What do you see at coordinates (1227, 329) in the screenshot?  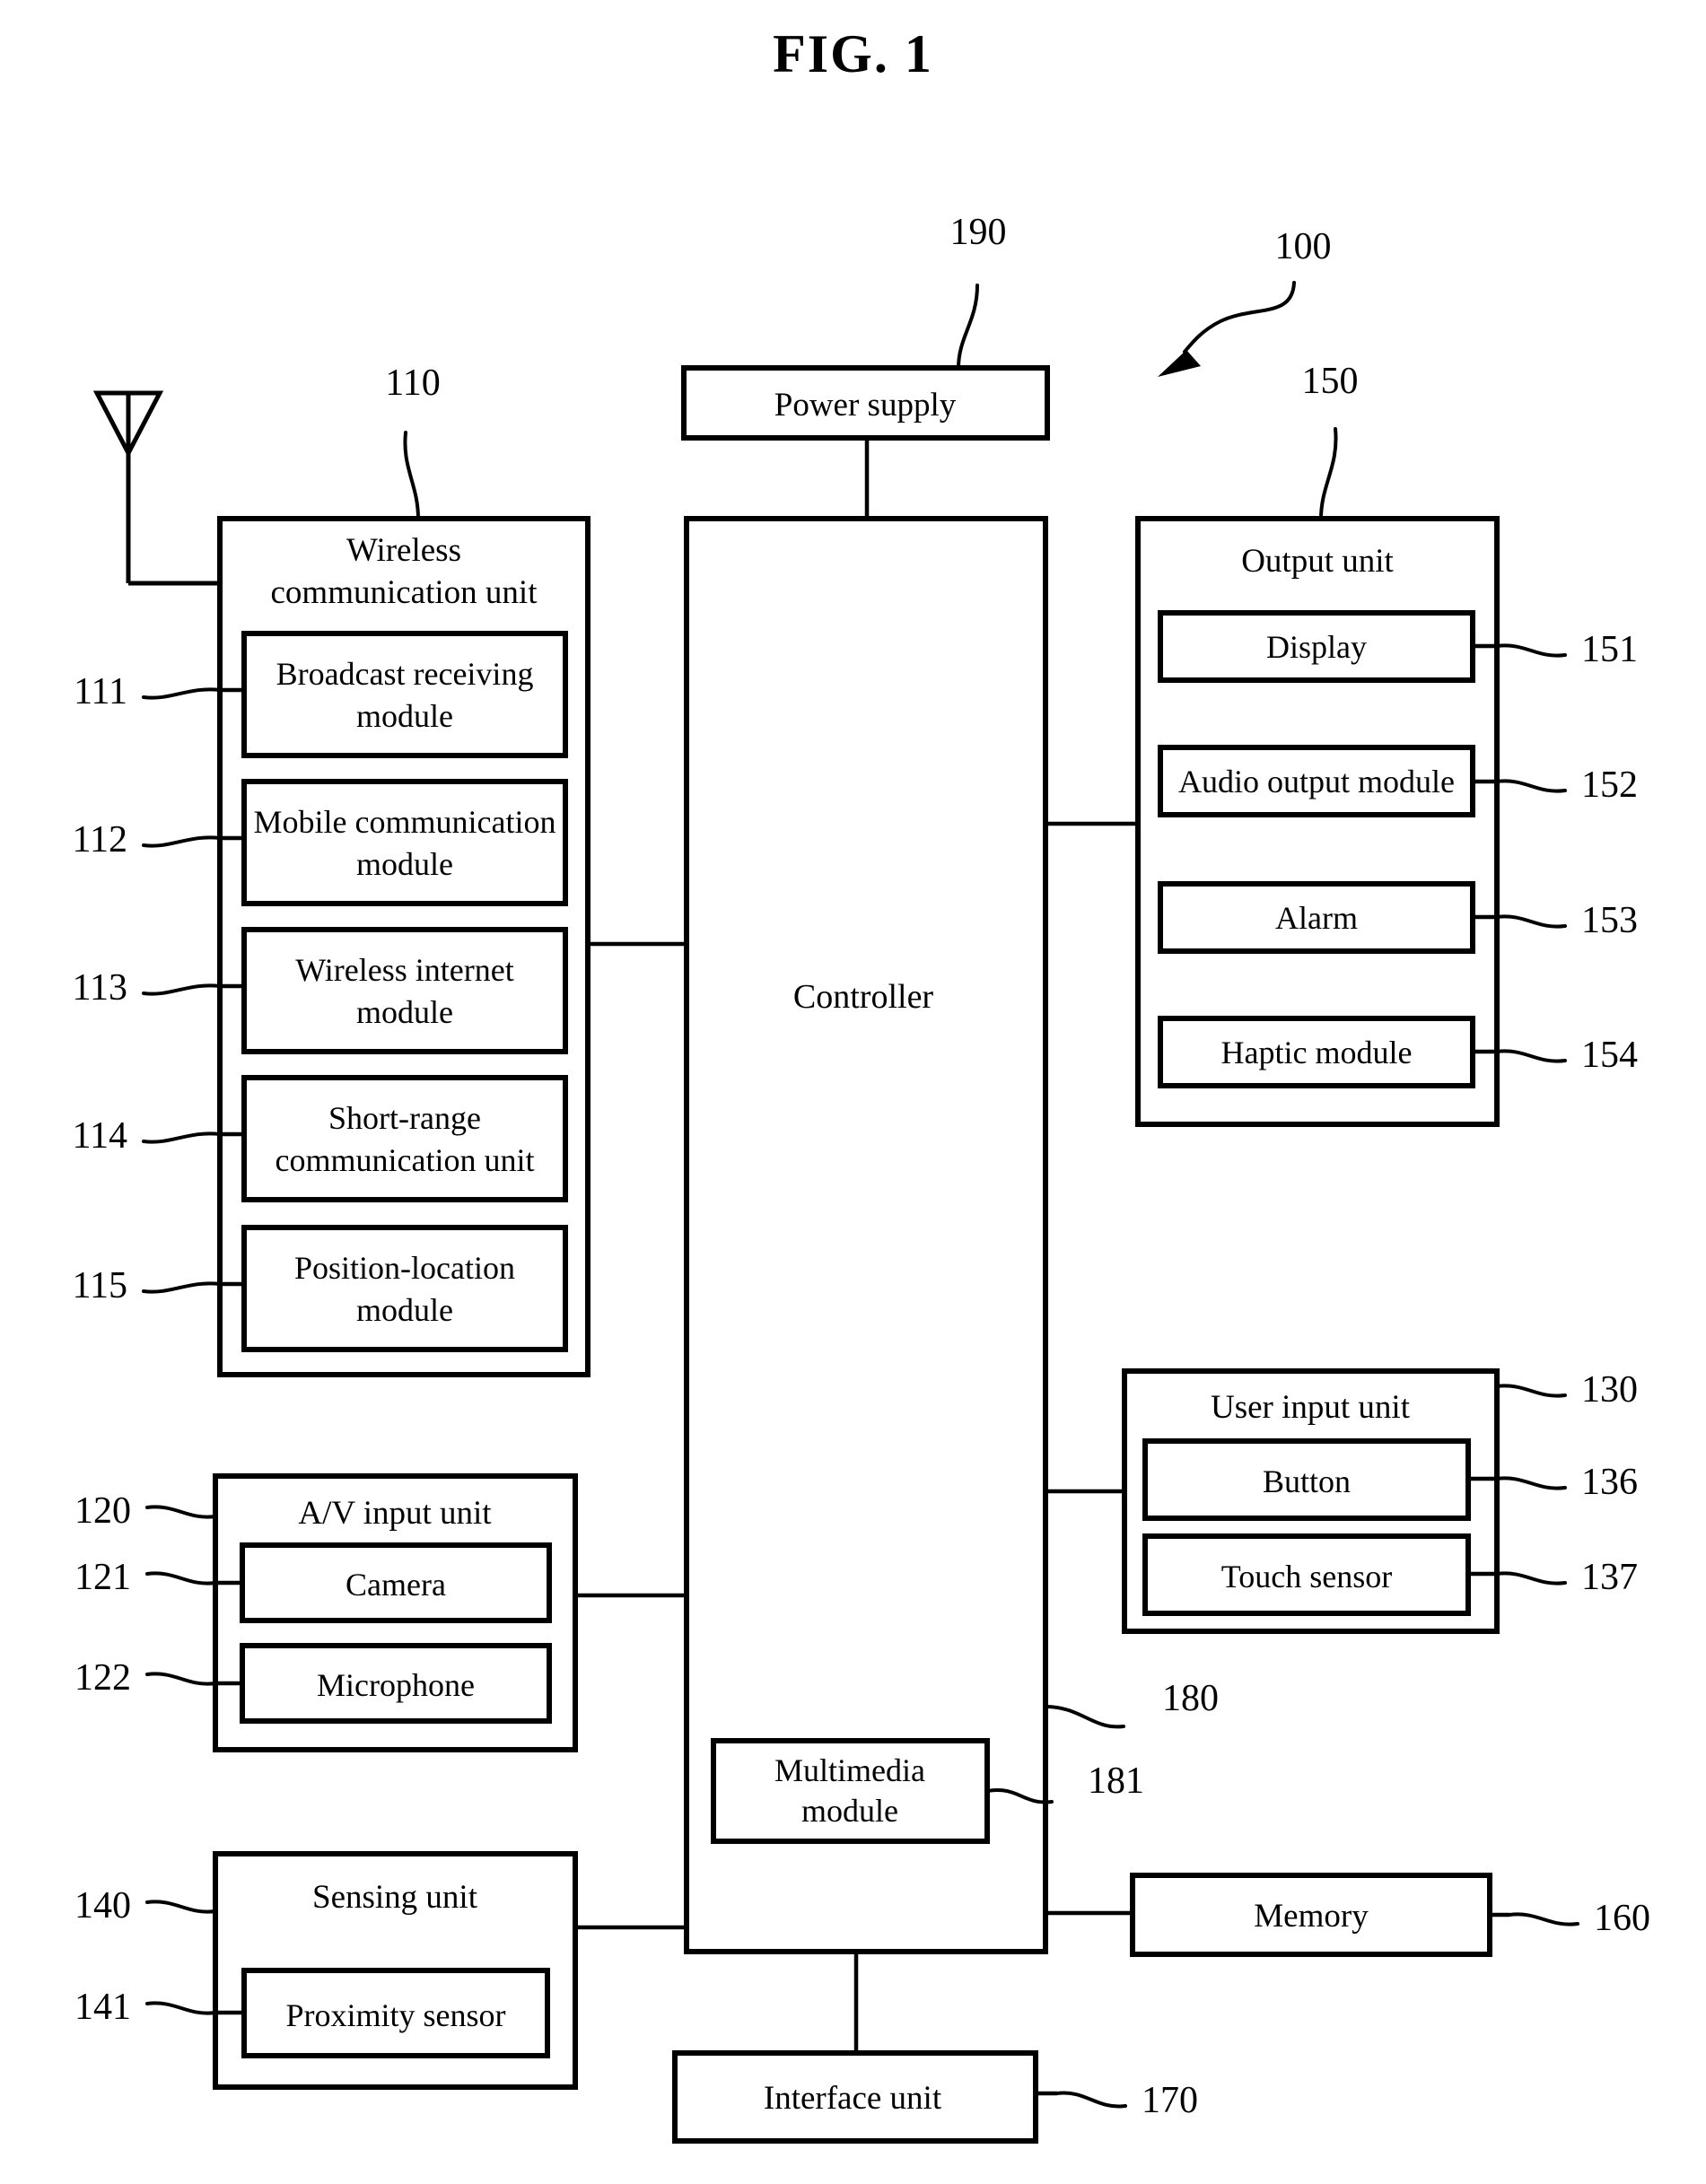 I see `ref-100-arrow` at bounding box center [1227, 329].